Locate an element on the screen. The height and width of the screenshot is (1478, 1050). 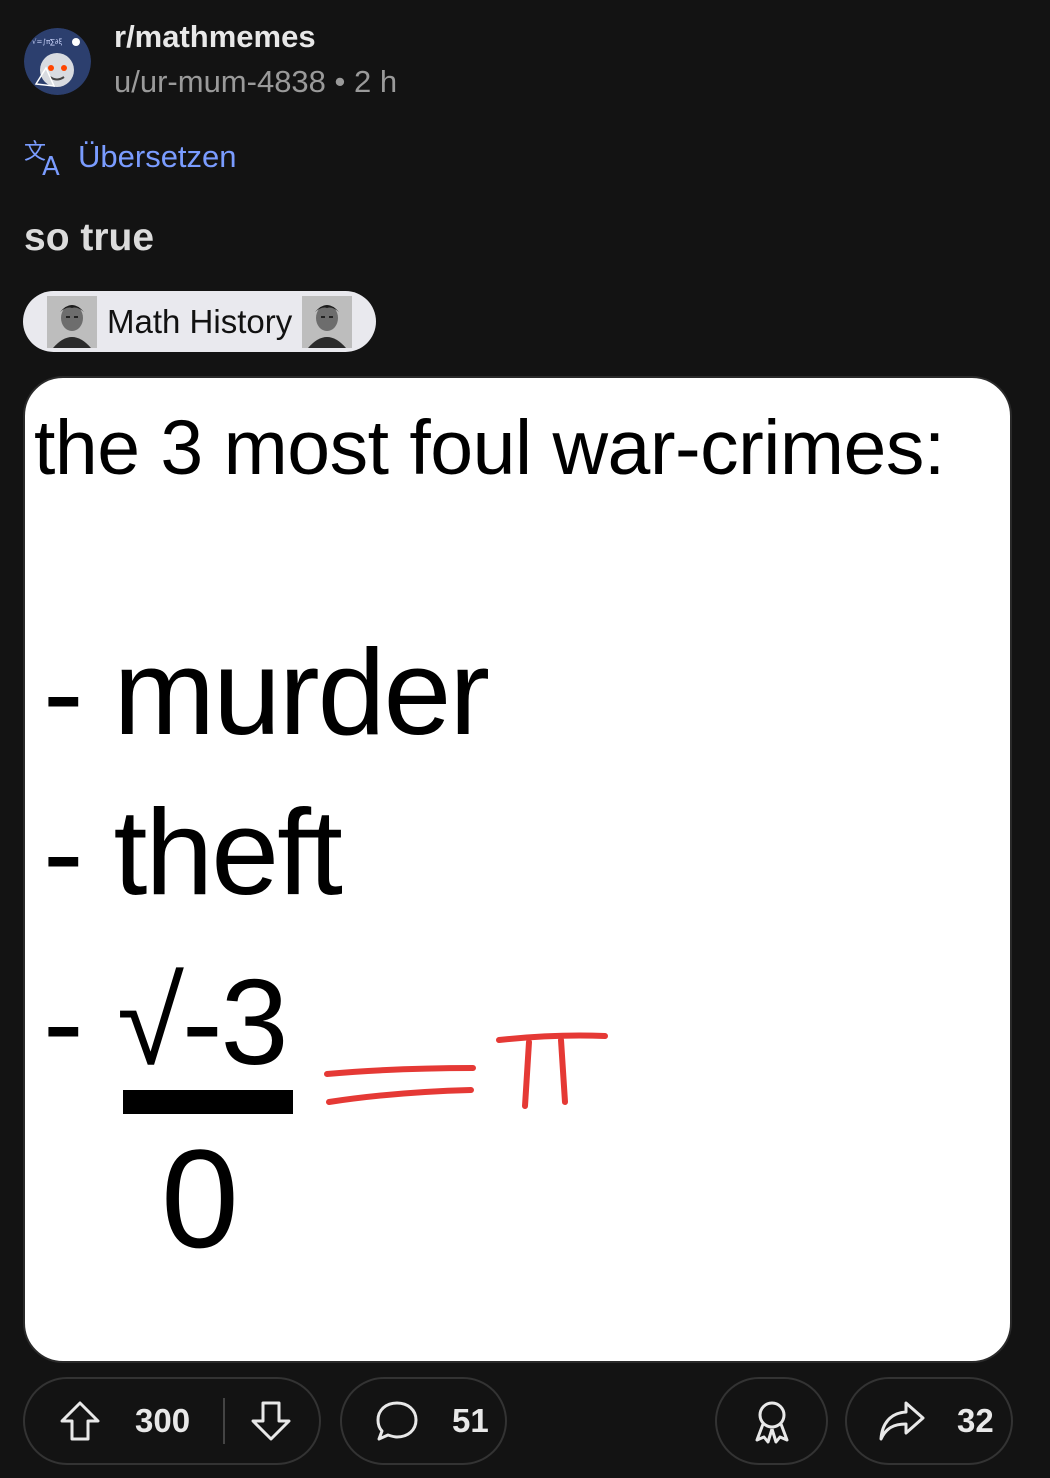
fraction-numerator: √-3 is located at coordinates (202, 1022).